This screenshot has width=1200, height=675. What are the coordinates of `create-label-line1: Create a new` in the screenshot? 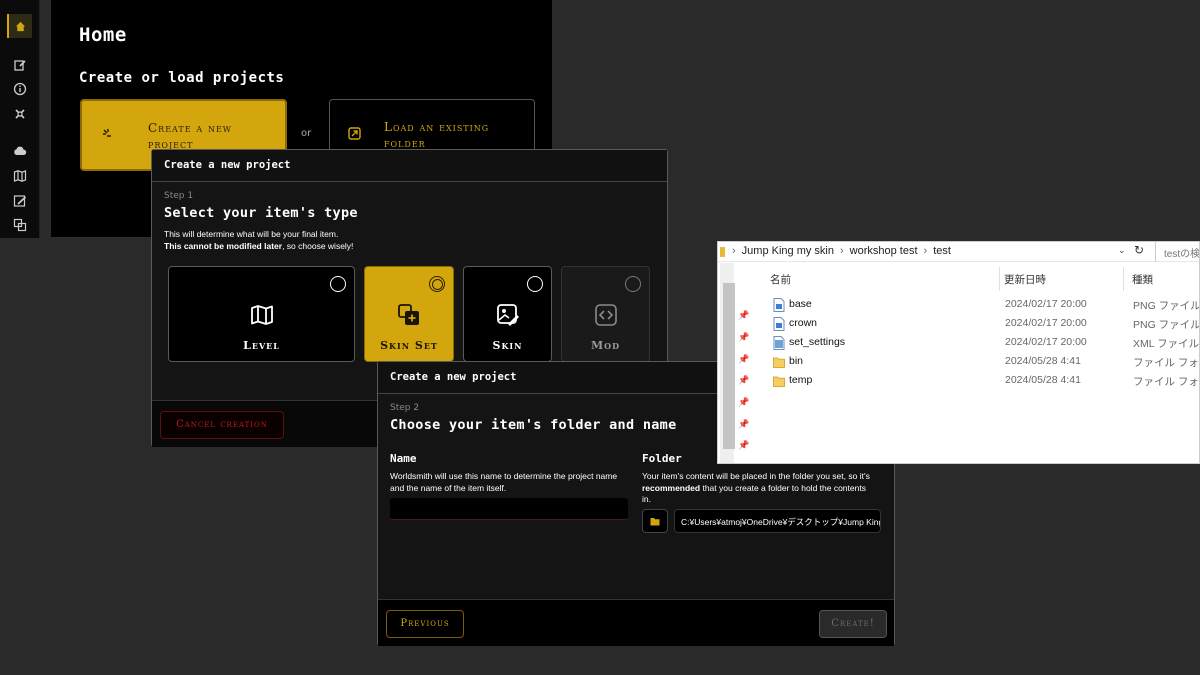 It's located at (190, 128).